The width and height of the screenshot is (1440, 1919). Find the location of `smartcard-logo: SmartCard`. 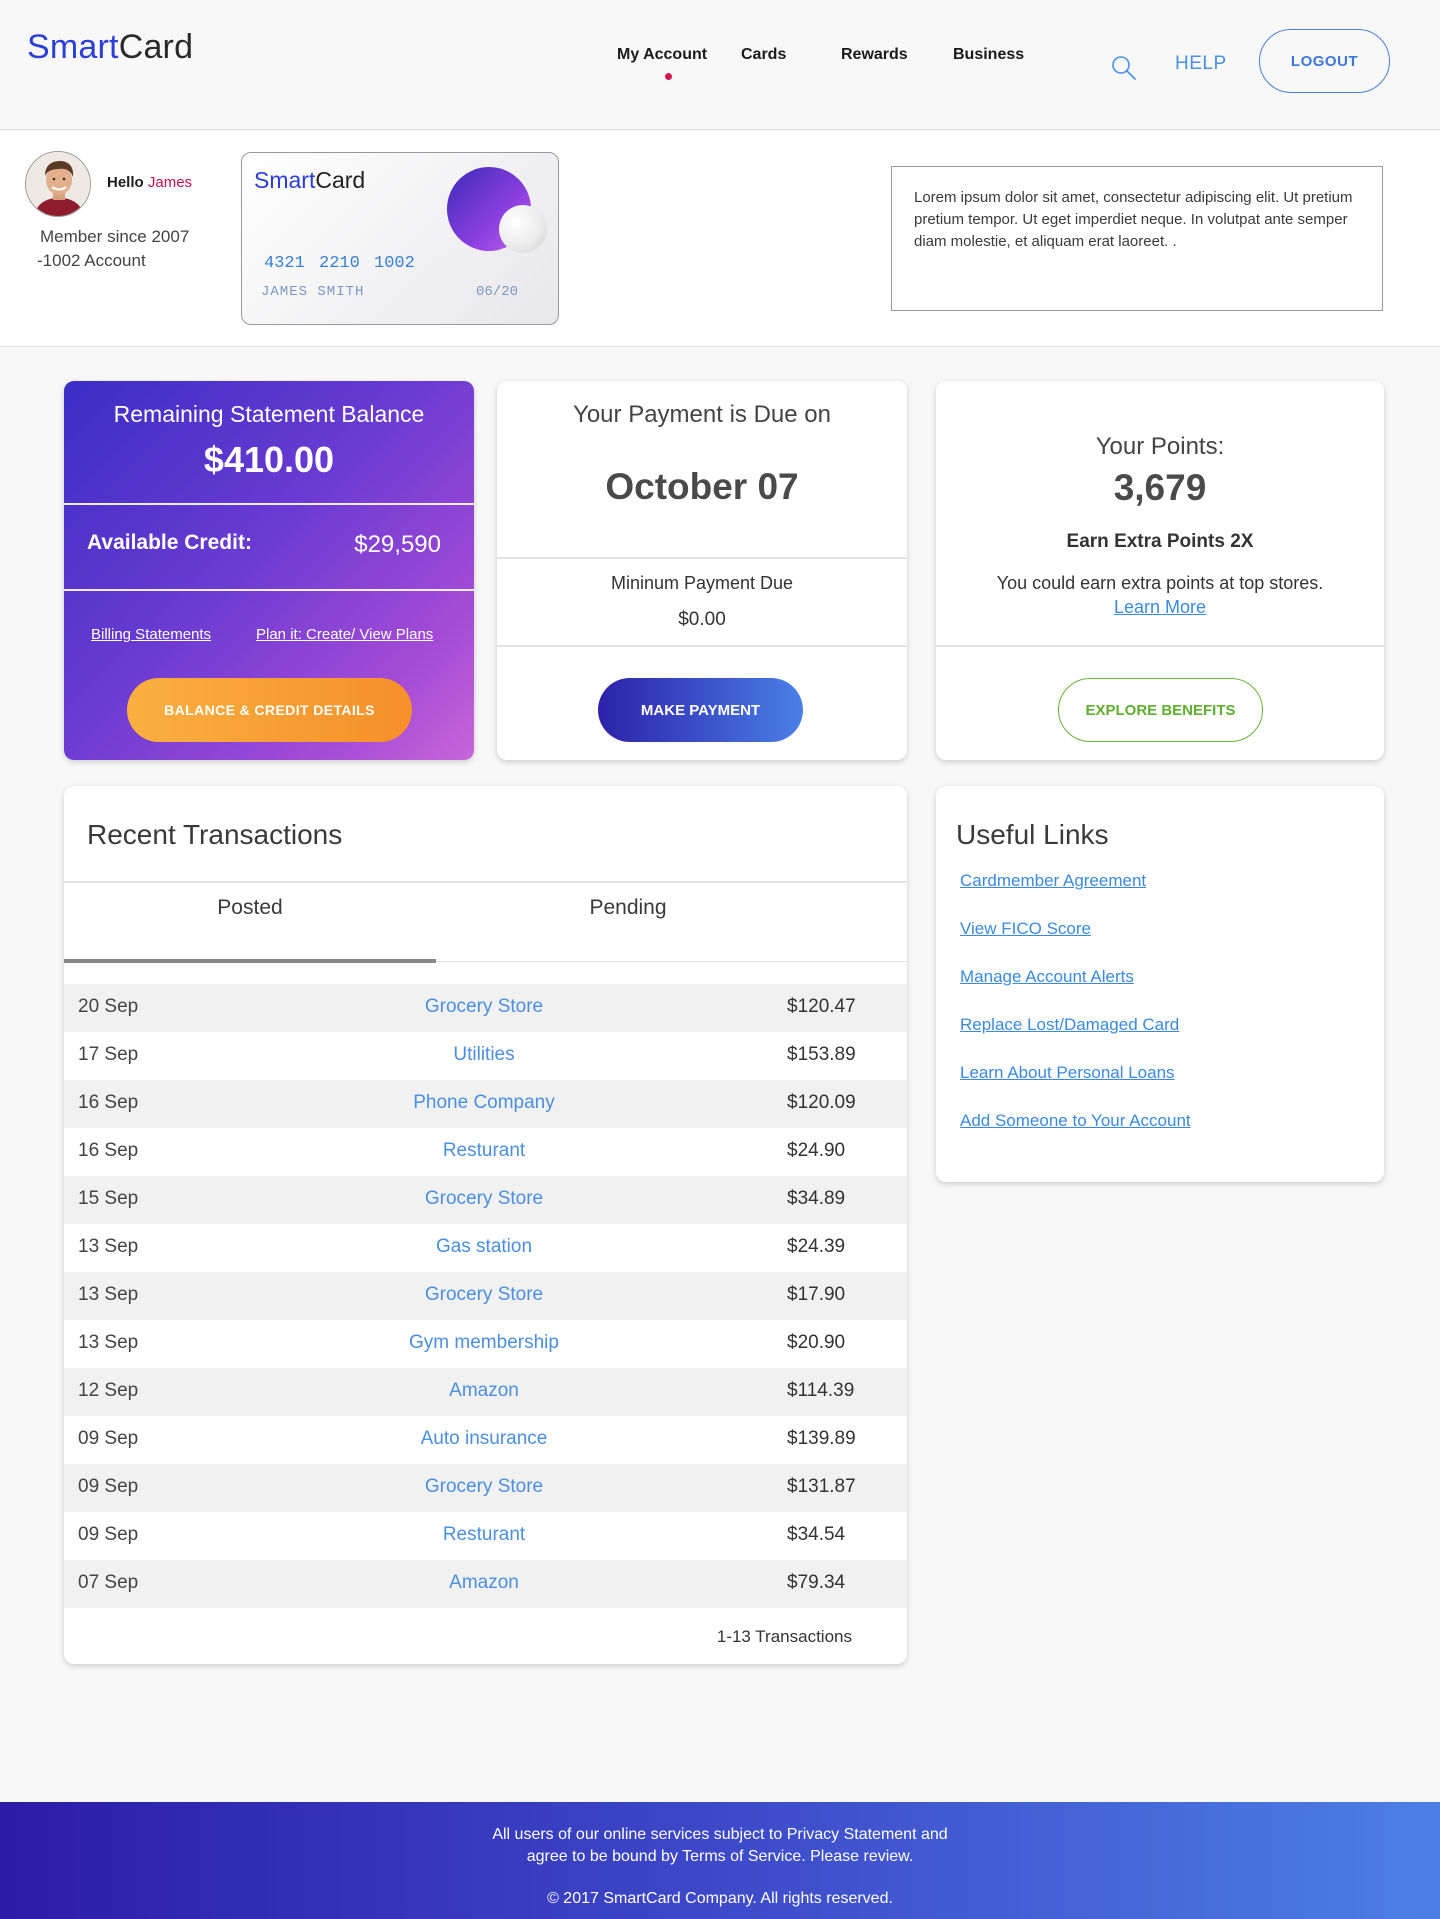

smartcard-logo: SmartCard is located at coordinates (110, 47).